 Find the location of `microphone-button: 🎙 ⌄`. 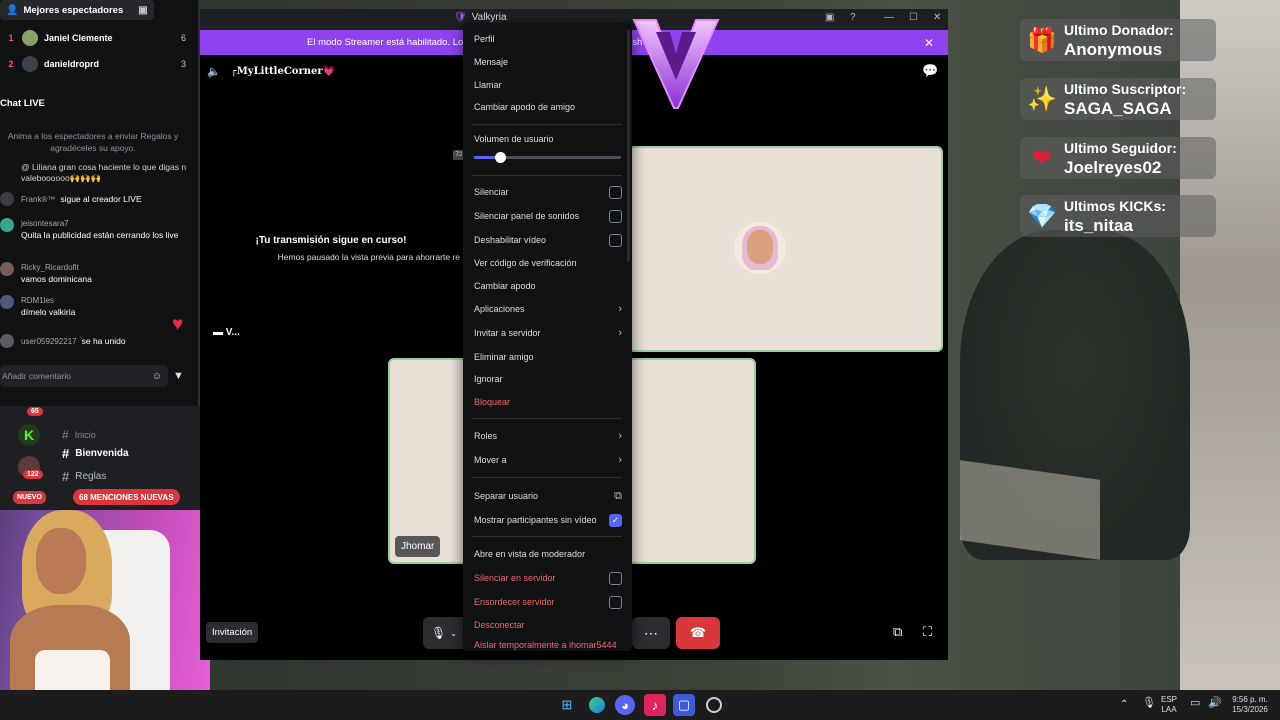

microphone-button: 🎙 ⌄ is located at coordinates (444, 633).